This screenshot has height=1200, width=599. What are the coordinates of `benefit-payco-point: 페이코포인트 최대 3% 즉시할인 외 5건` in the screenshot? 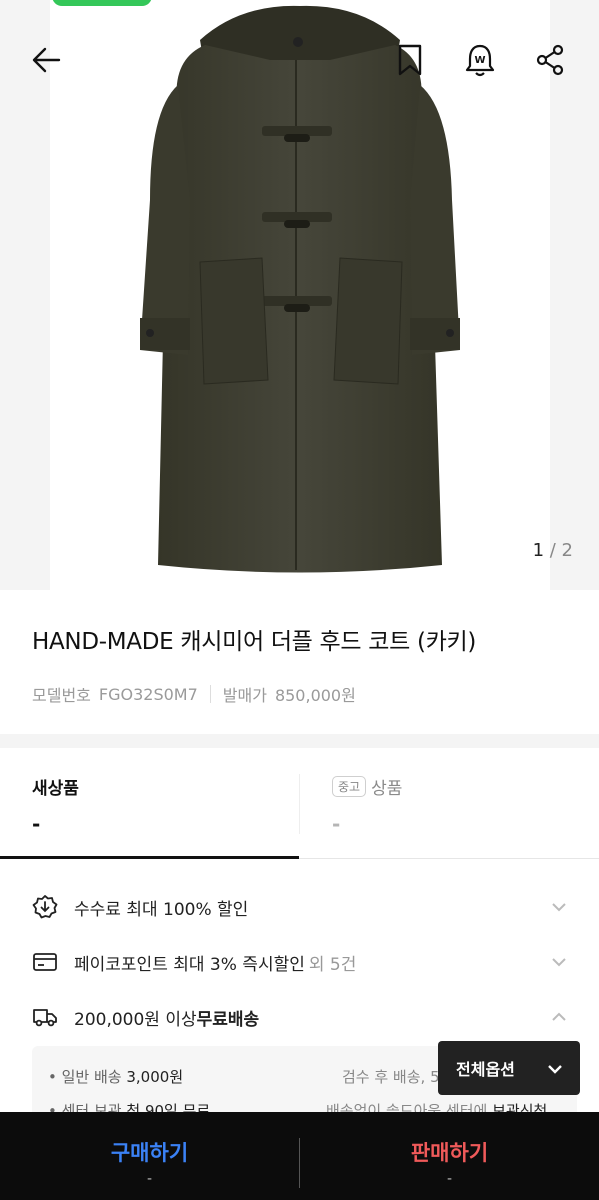 It's located at (302, 962).